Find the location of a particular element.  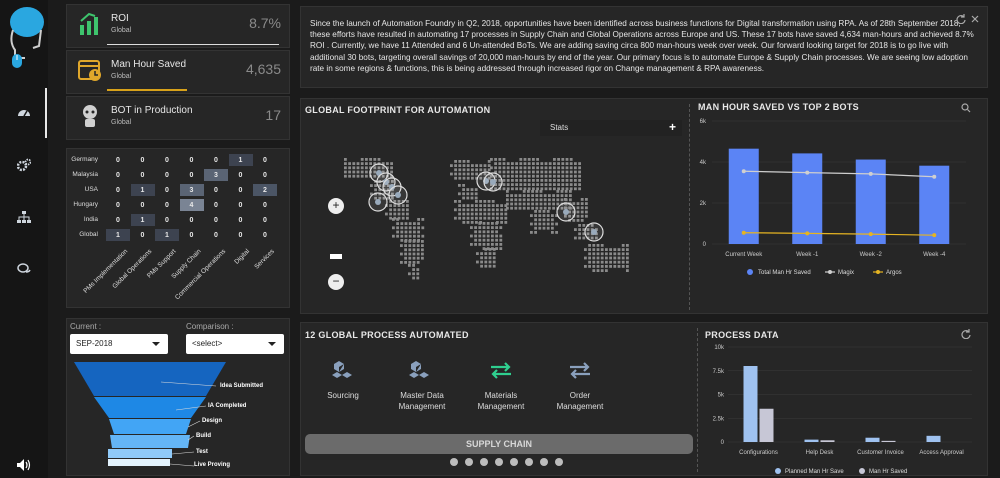

settings-nav-item is located at coordinates (24, 165).